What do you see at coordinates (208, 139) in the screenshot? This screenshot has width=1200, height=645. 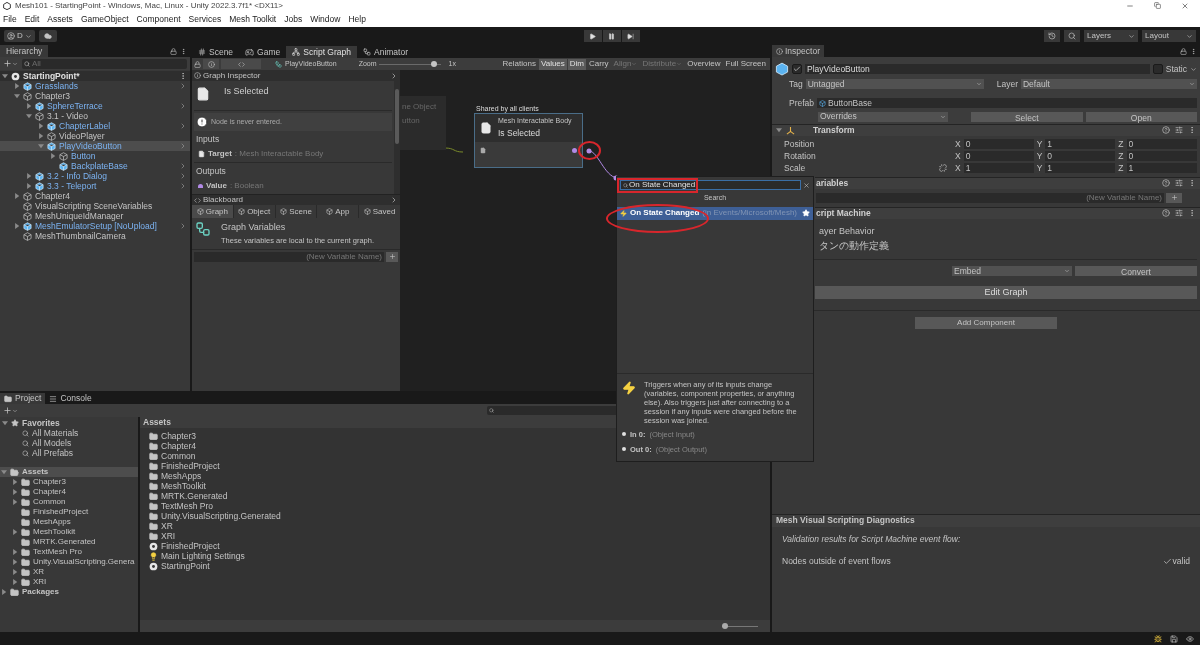 I see `section-label: Inputs` at bounding box center [208, 139].